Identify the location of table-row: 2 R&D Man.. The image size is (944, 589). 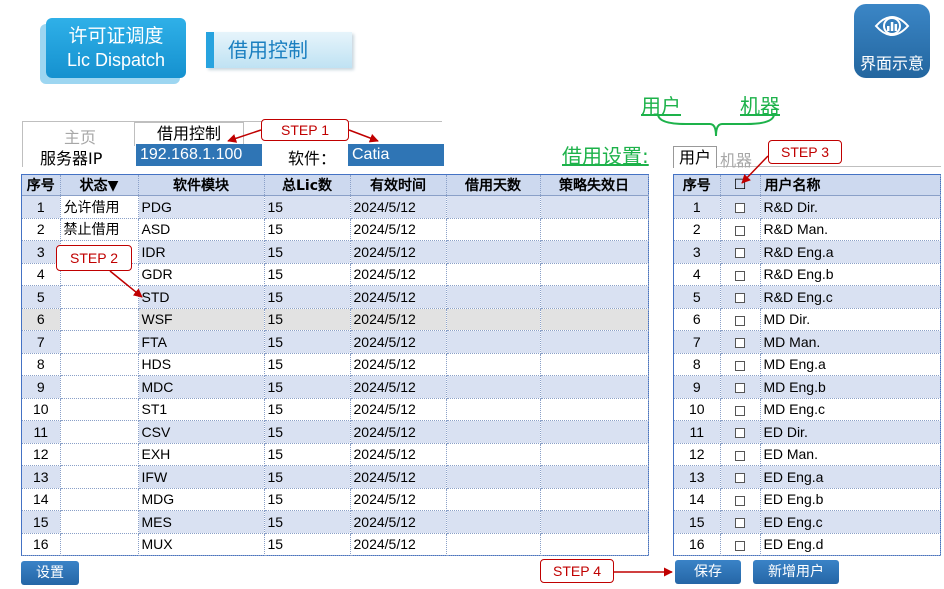
(807, 229).